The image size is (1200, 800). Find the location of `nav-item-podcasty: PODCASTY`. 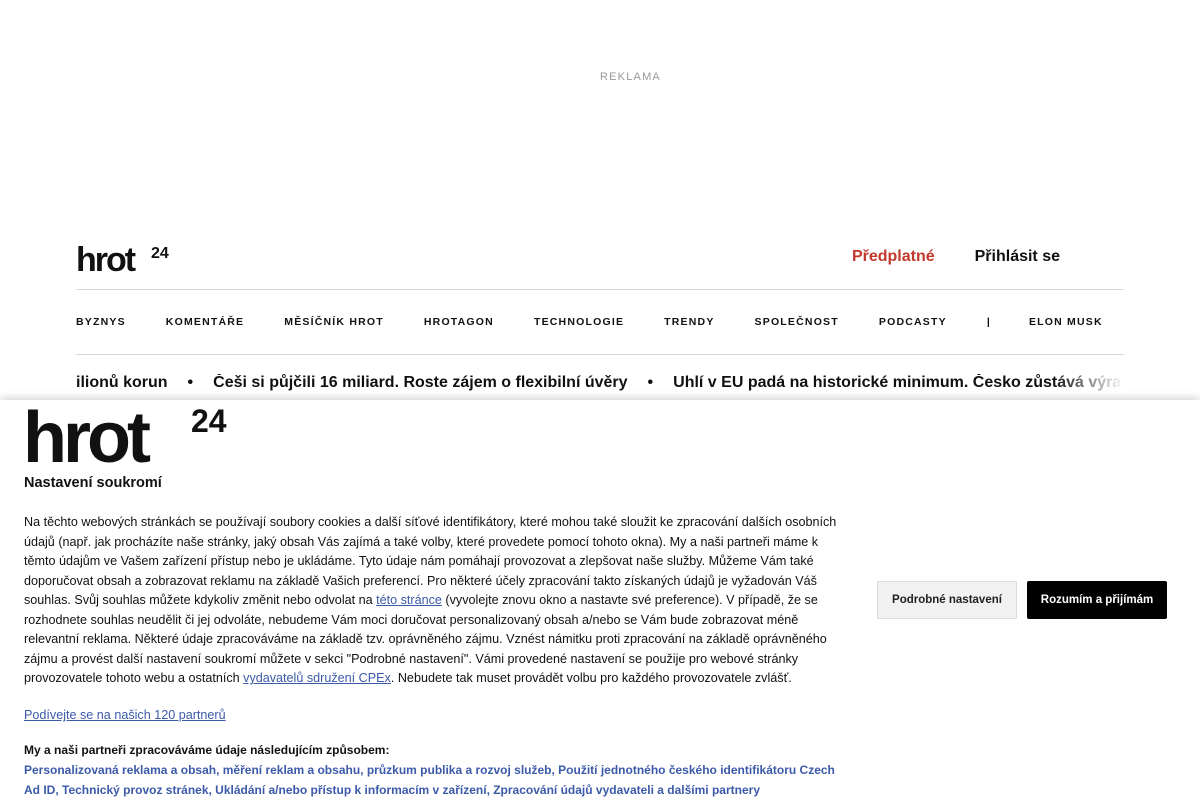

nav-item-podcasty: PODCASTY is located at coordinates (913, 322).